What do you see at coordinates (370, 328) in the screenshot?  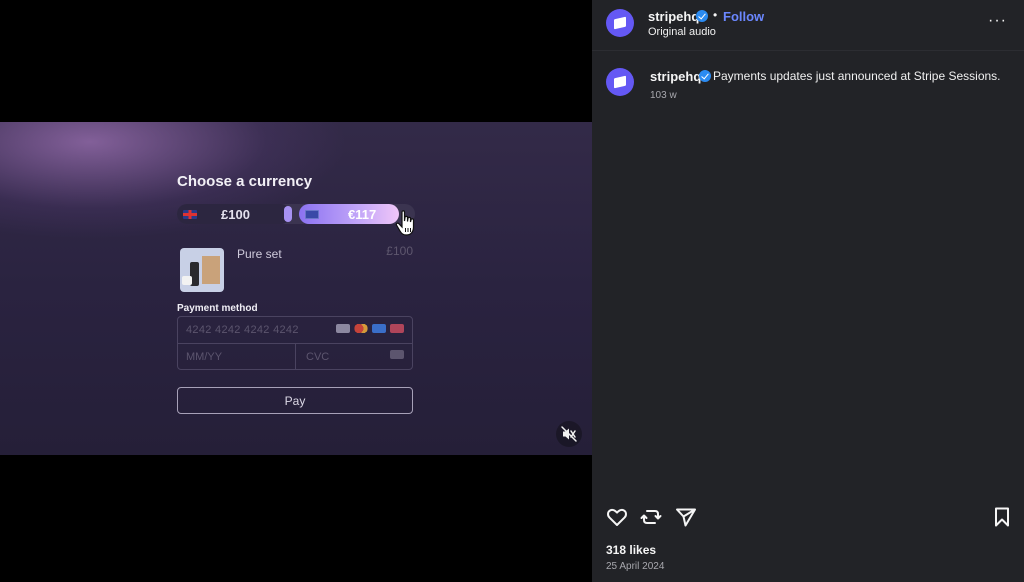 I see `card-brands` at bounding box center [370, 328].